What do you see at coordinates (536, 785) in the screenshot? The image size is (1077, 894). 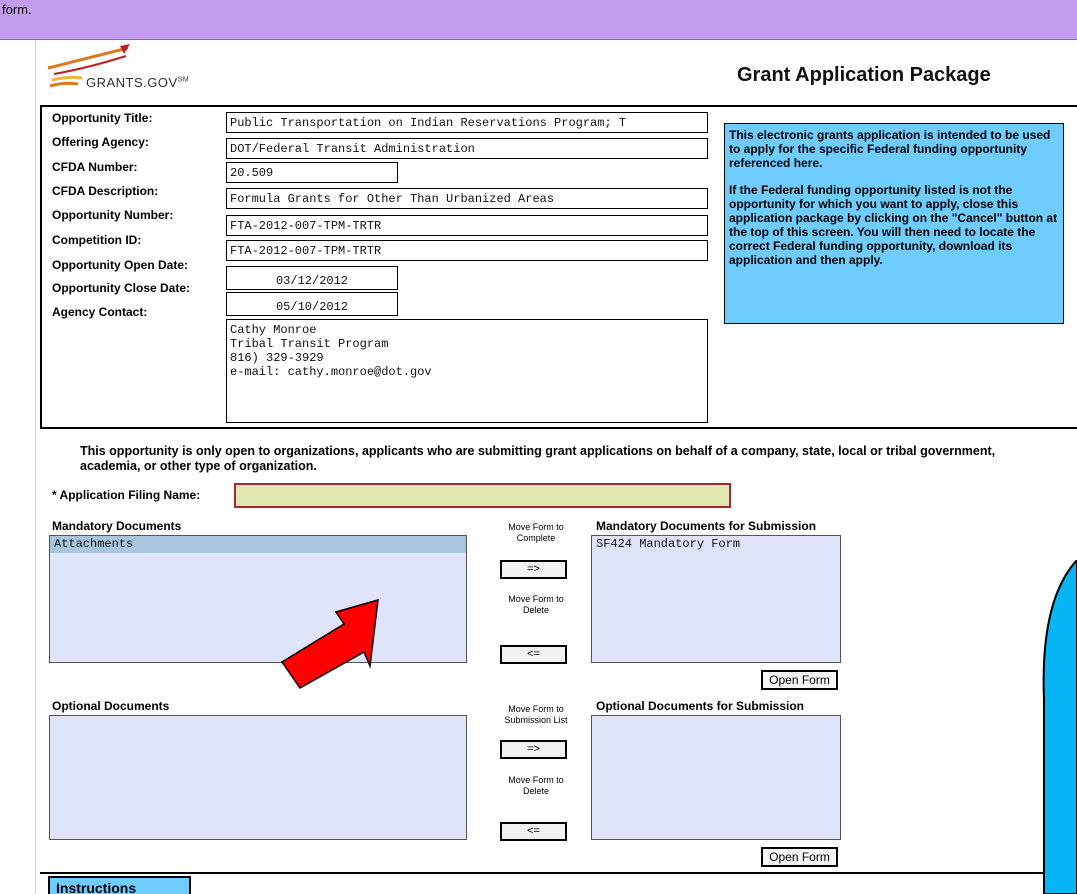 I see `optional-move-delete-label: Move Form to Delete` at bounding box center [536, 785].